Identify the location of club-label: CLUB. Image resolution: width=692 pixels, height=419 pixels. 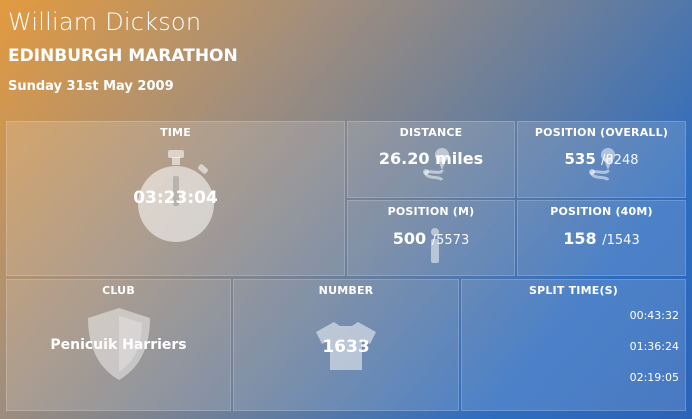
(118, 290).